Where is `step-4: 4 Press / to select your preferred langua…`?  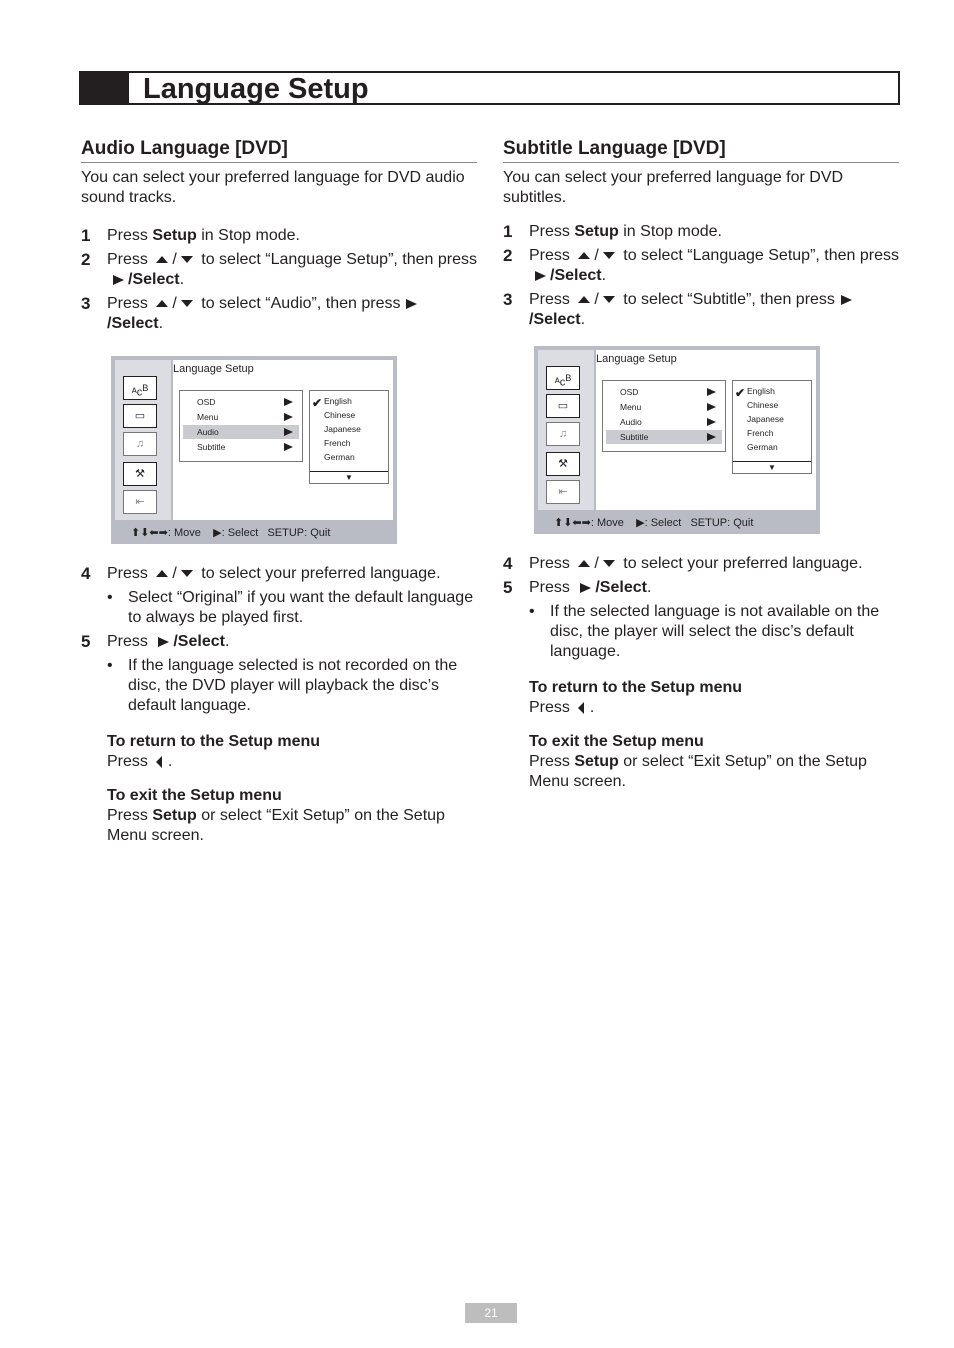 step-4: 4 Press / to select your preferred langua… is located at coordinates (279, 574).